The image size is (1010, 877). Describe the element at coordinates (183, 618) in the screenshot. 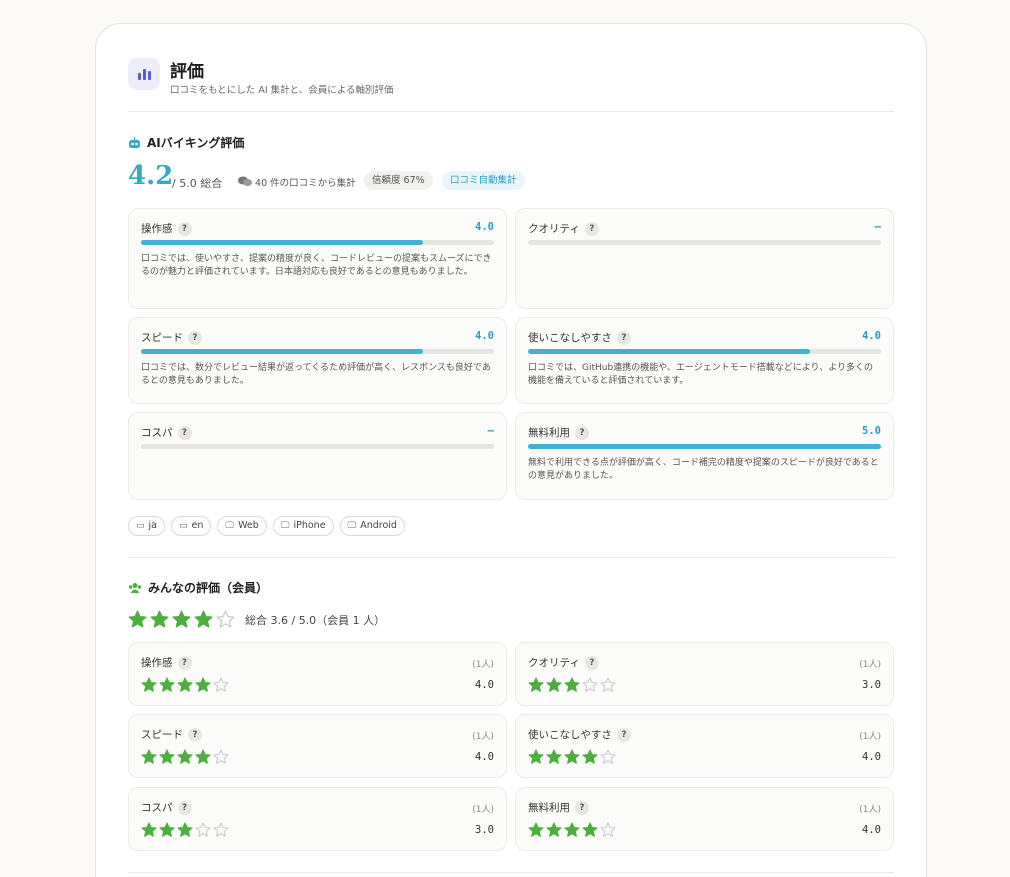

I see `overall-stars` at that location.